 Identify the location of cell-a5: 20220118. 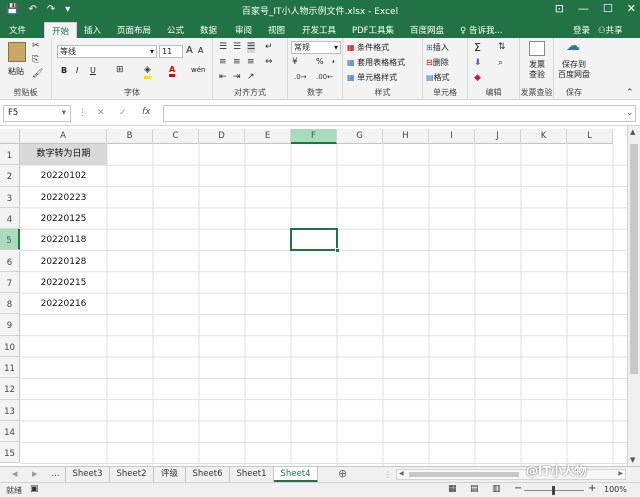
(63, 239).